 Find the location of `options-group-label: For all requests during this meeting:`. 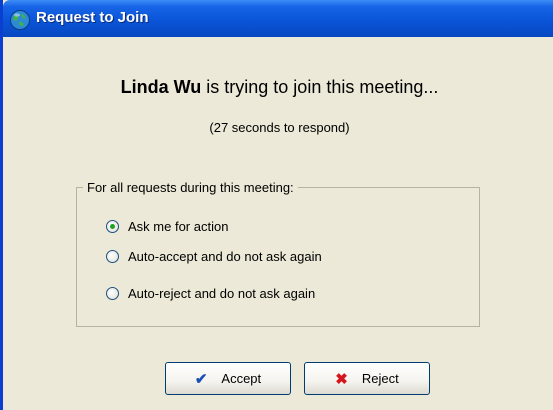

options-group-label: For all requests during this meeting: is located at coordinates (190, 187).